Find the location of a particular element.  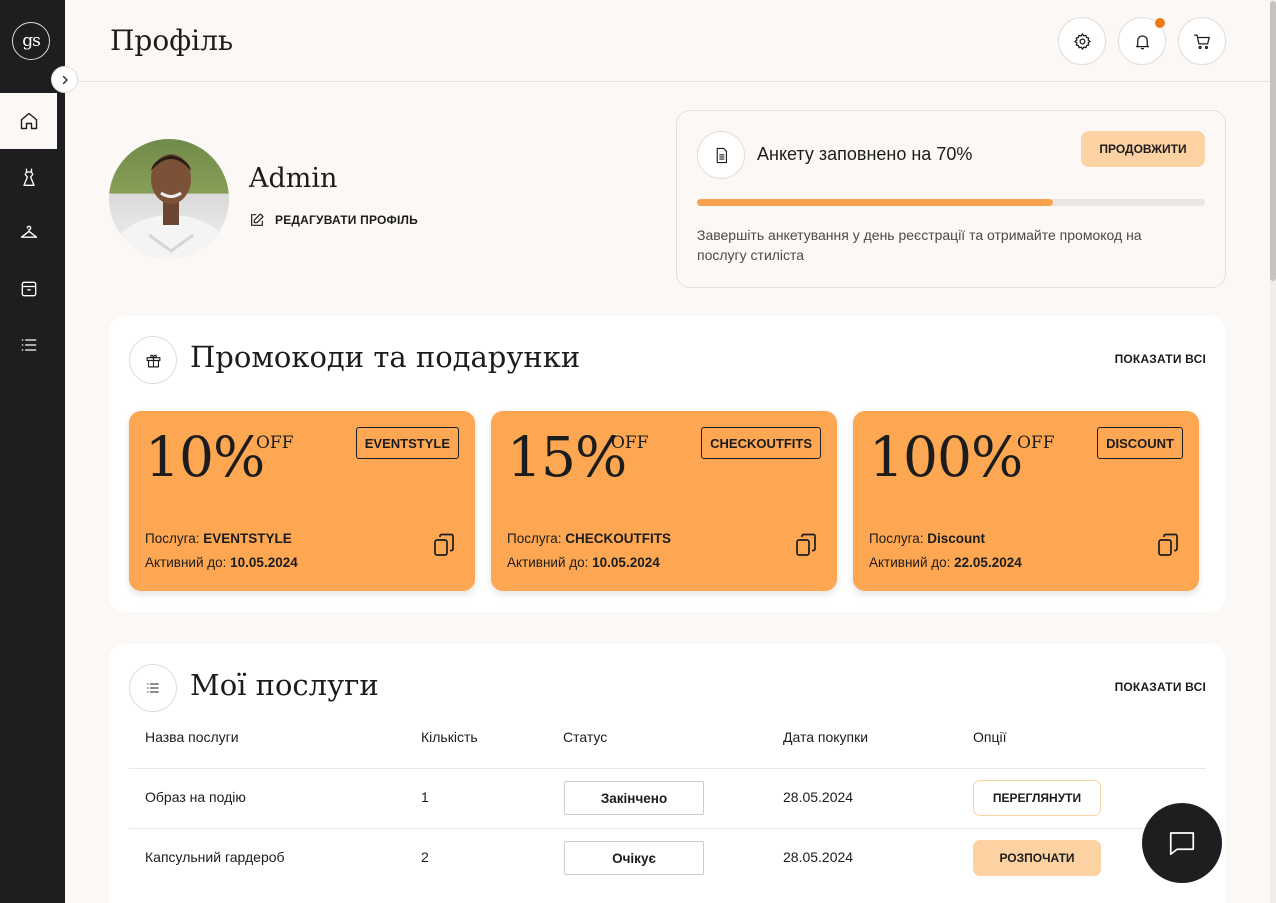

hanger-icon is located at coordinates (28, 231).